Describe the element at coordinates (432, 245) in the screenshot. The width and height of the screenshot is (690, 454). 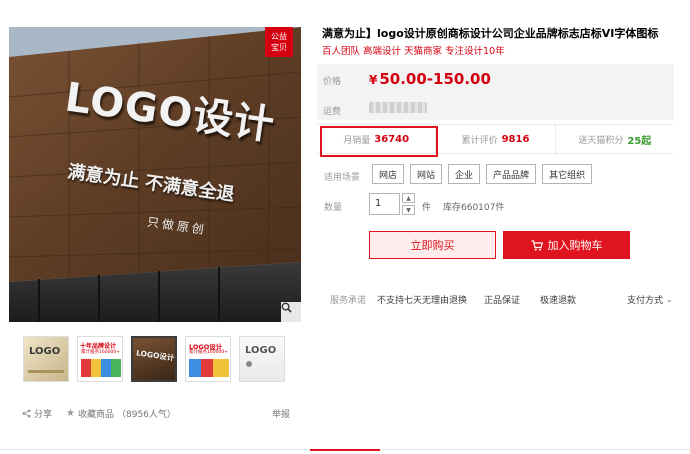
I see `buy-now-button: 立即购买` at that location.